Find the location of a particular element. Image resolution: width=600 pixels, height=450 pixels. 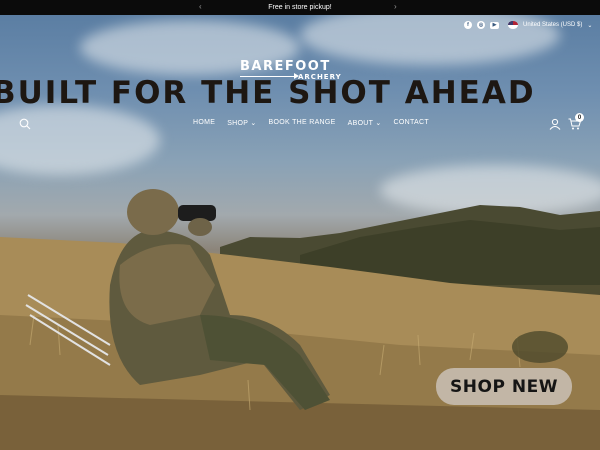

search-icon is located at coordinates (25, 124).